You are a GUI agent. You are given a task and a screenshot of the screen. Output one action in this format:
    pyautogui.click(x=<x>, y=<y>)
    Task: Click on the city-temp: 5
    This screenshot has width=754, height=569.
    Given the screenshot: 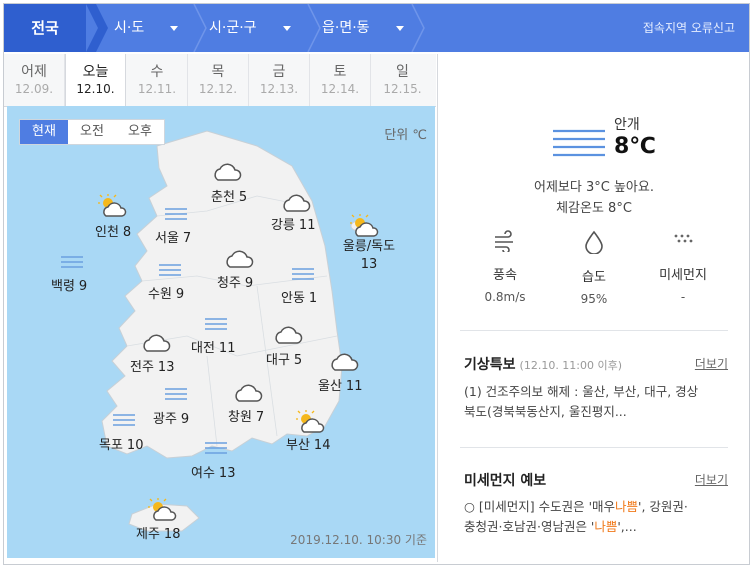 What is the action you would take?
    pyautogui.click(x=243, y=197)
    